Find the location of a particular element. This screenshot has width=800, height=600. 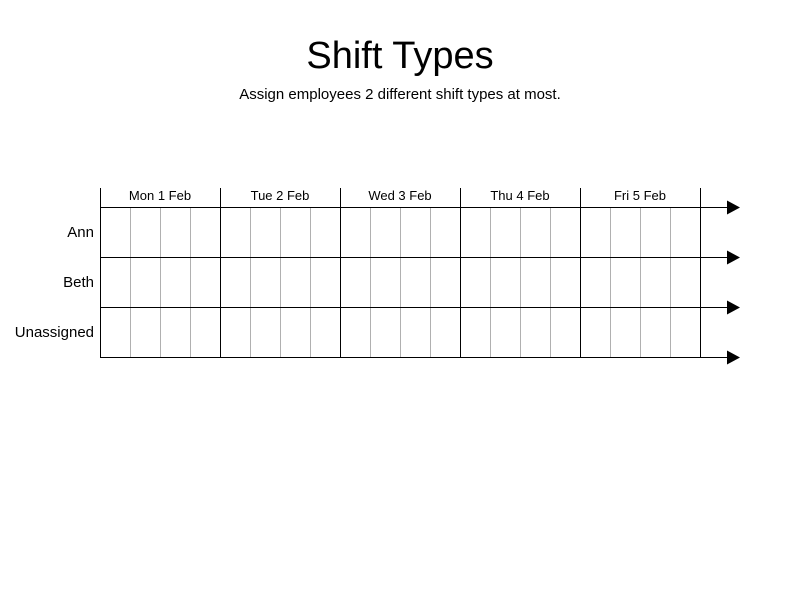

day-header: Tue 2 Feb is located at coordinates (280, 195).